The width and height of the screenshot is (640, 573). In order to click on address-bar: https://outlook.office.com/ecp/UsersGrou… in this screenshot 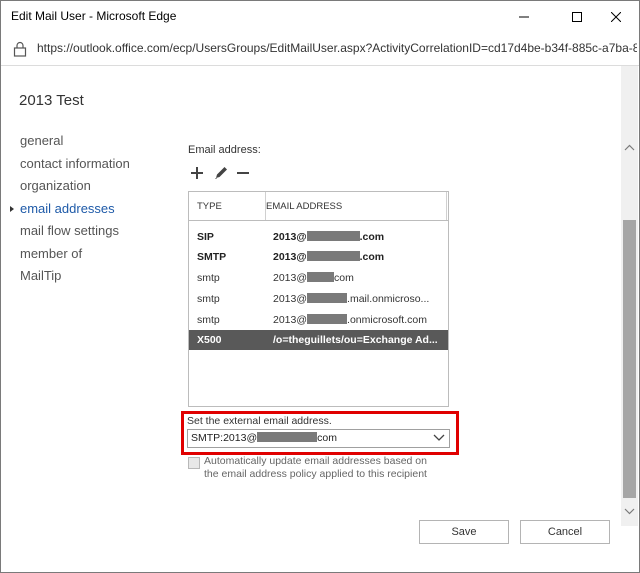, I will do `click(320, 49)`.